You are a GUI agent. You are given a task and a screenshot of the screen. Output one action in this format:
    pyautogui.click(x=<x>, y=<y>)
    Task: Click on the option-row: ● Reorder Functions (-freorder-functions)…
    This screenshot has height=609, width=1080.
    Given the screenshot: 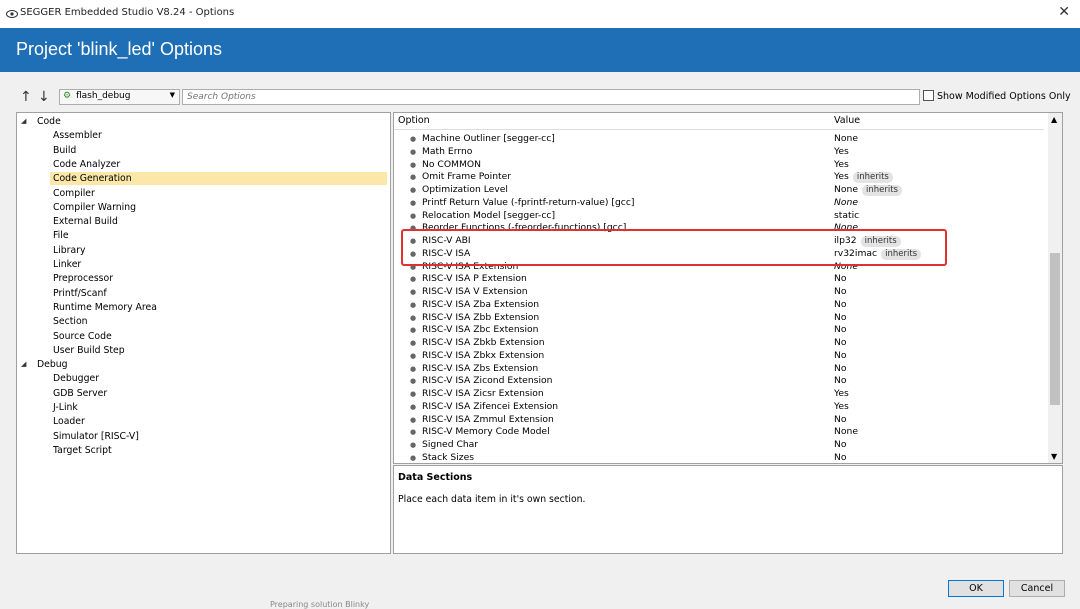 What is the action you would take?
    pyautogui.click(x=720, y=228)
    